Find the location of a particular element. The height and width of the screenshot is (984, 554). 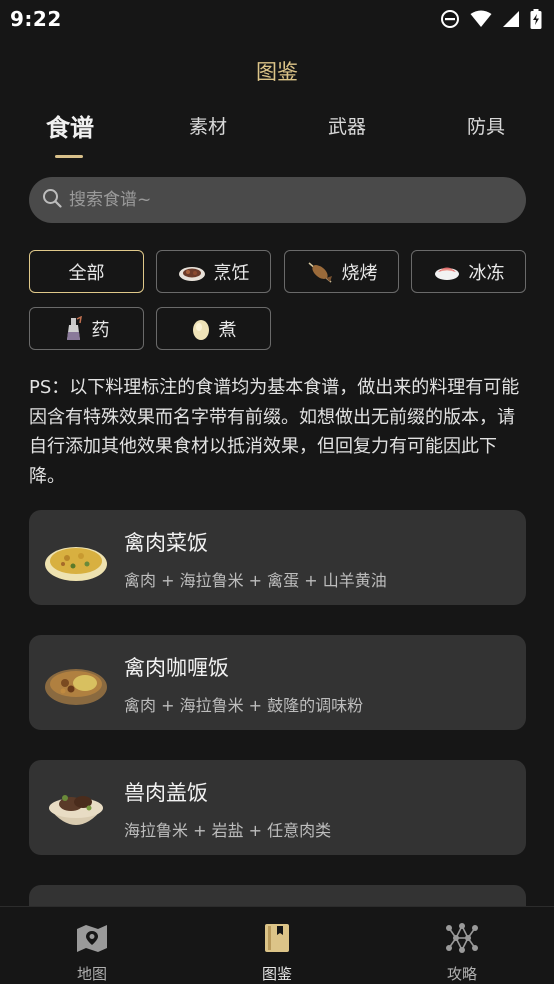

do-not-disturb-icon is located at coordinates (450, 19).